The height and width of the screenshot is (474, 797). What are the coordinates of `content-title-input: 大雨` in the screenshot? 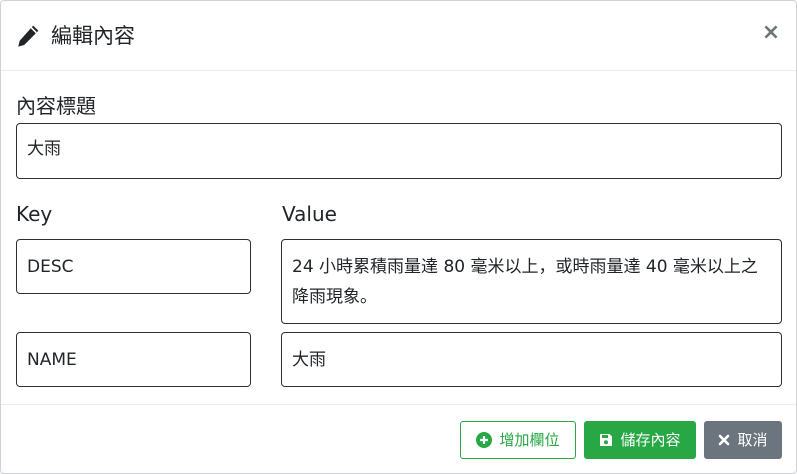 It's located at (399, 151).